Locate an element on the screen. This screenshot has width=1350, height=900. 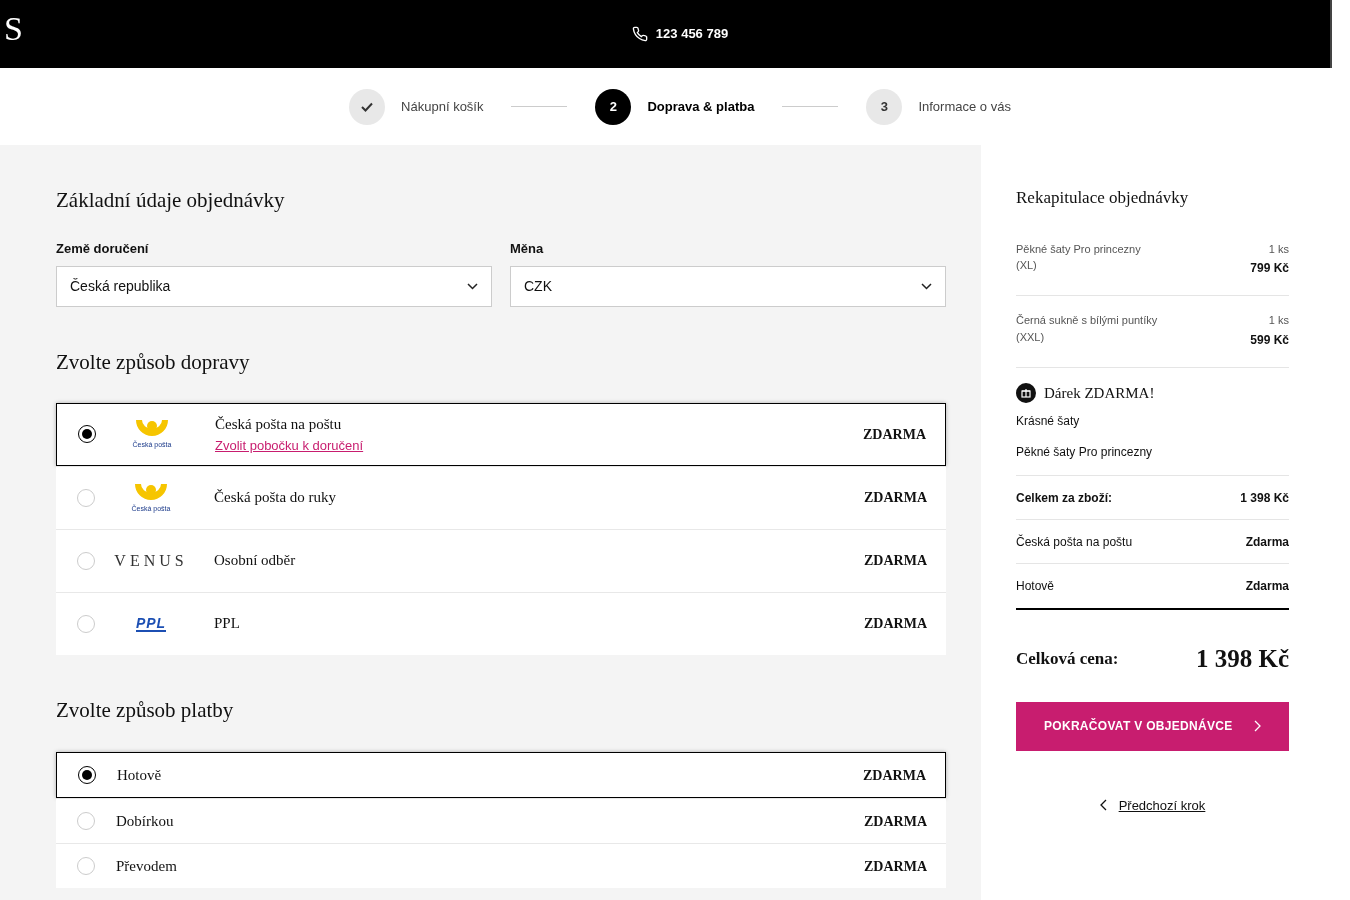
payment-option: Hotově ZDARMA is located at coordinates (501, 775).